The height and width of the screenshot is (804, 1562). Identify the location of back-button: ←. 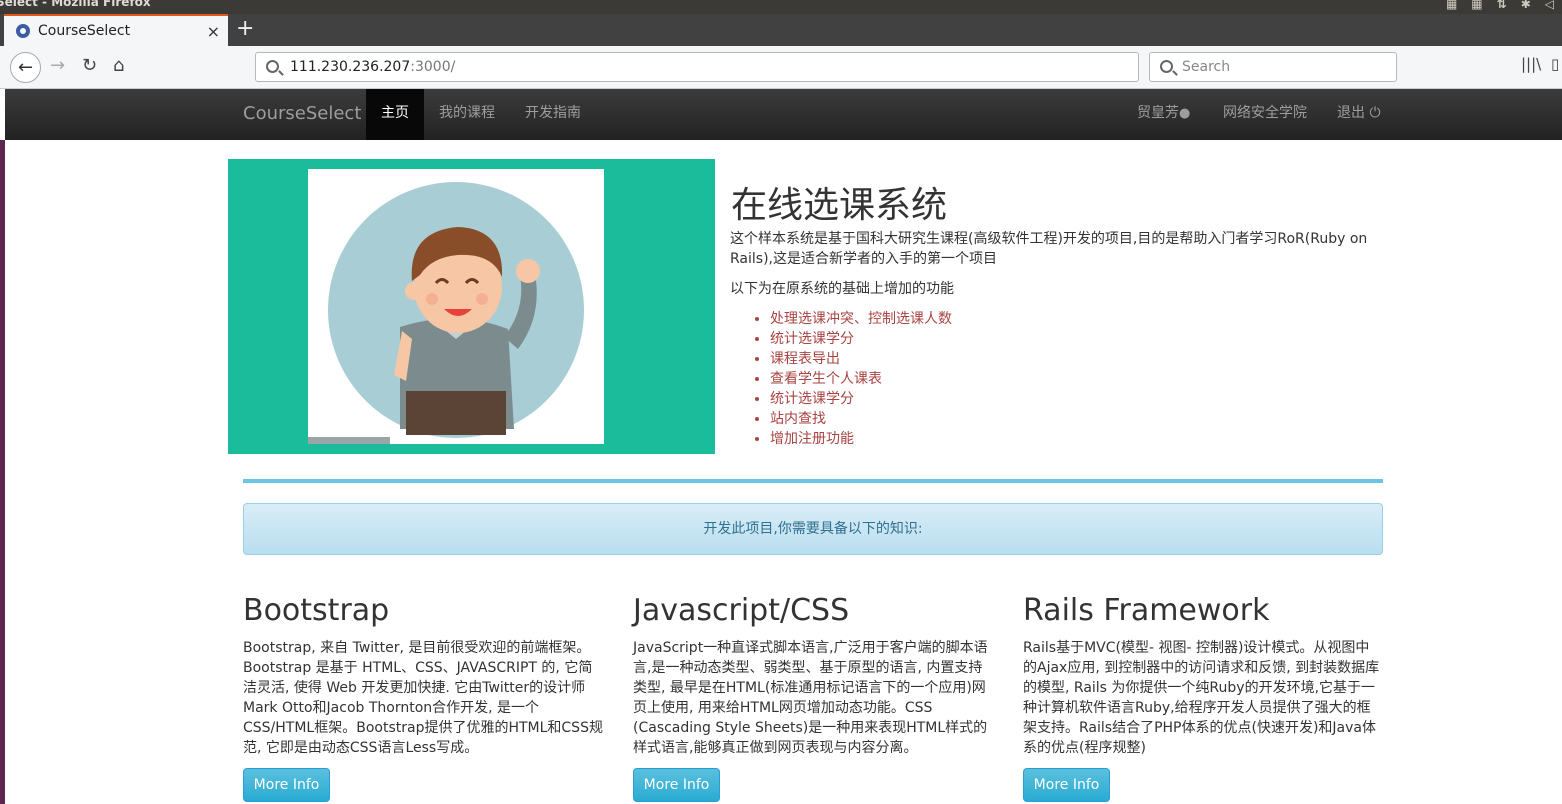
(25, 67).